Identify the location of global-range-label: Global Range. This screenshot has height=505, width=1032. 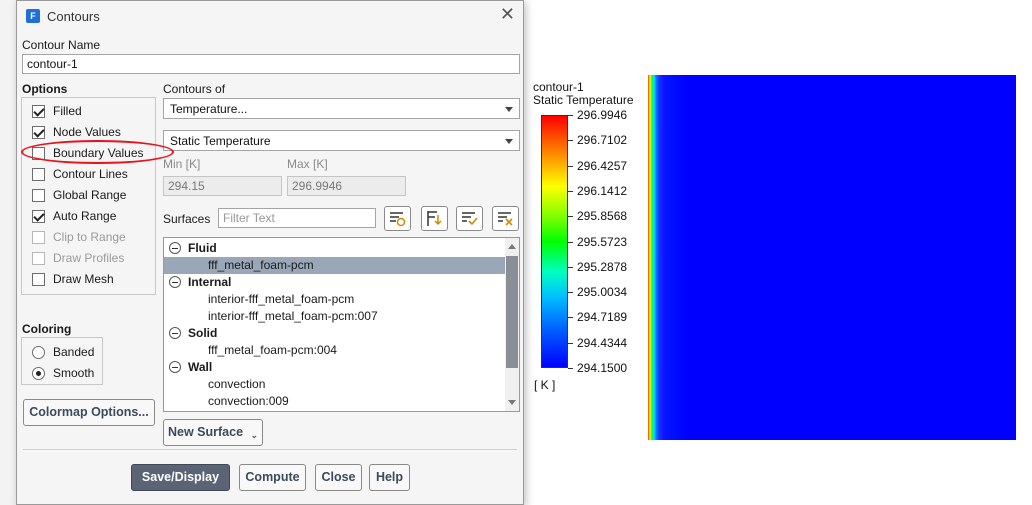
(90, 195).